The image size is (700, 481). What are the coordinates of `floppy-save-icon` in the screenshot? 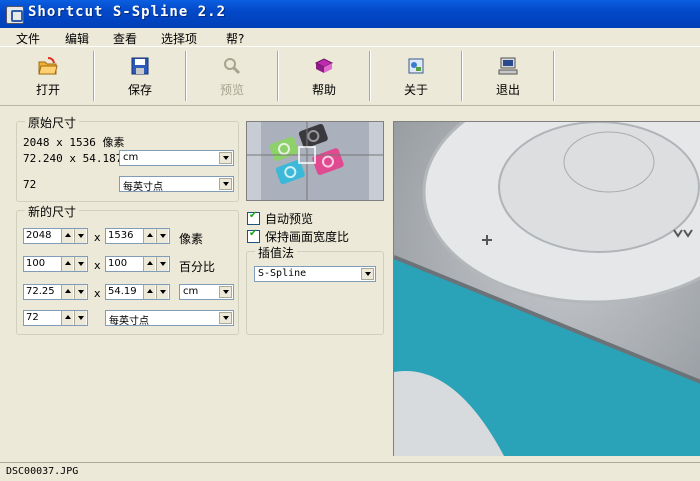 It's located at (140, 66).